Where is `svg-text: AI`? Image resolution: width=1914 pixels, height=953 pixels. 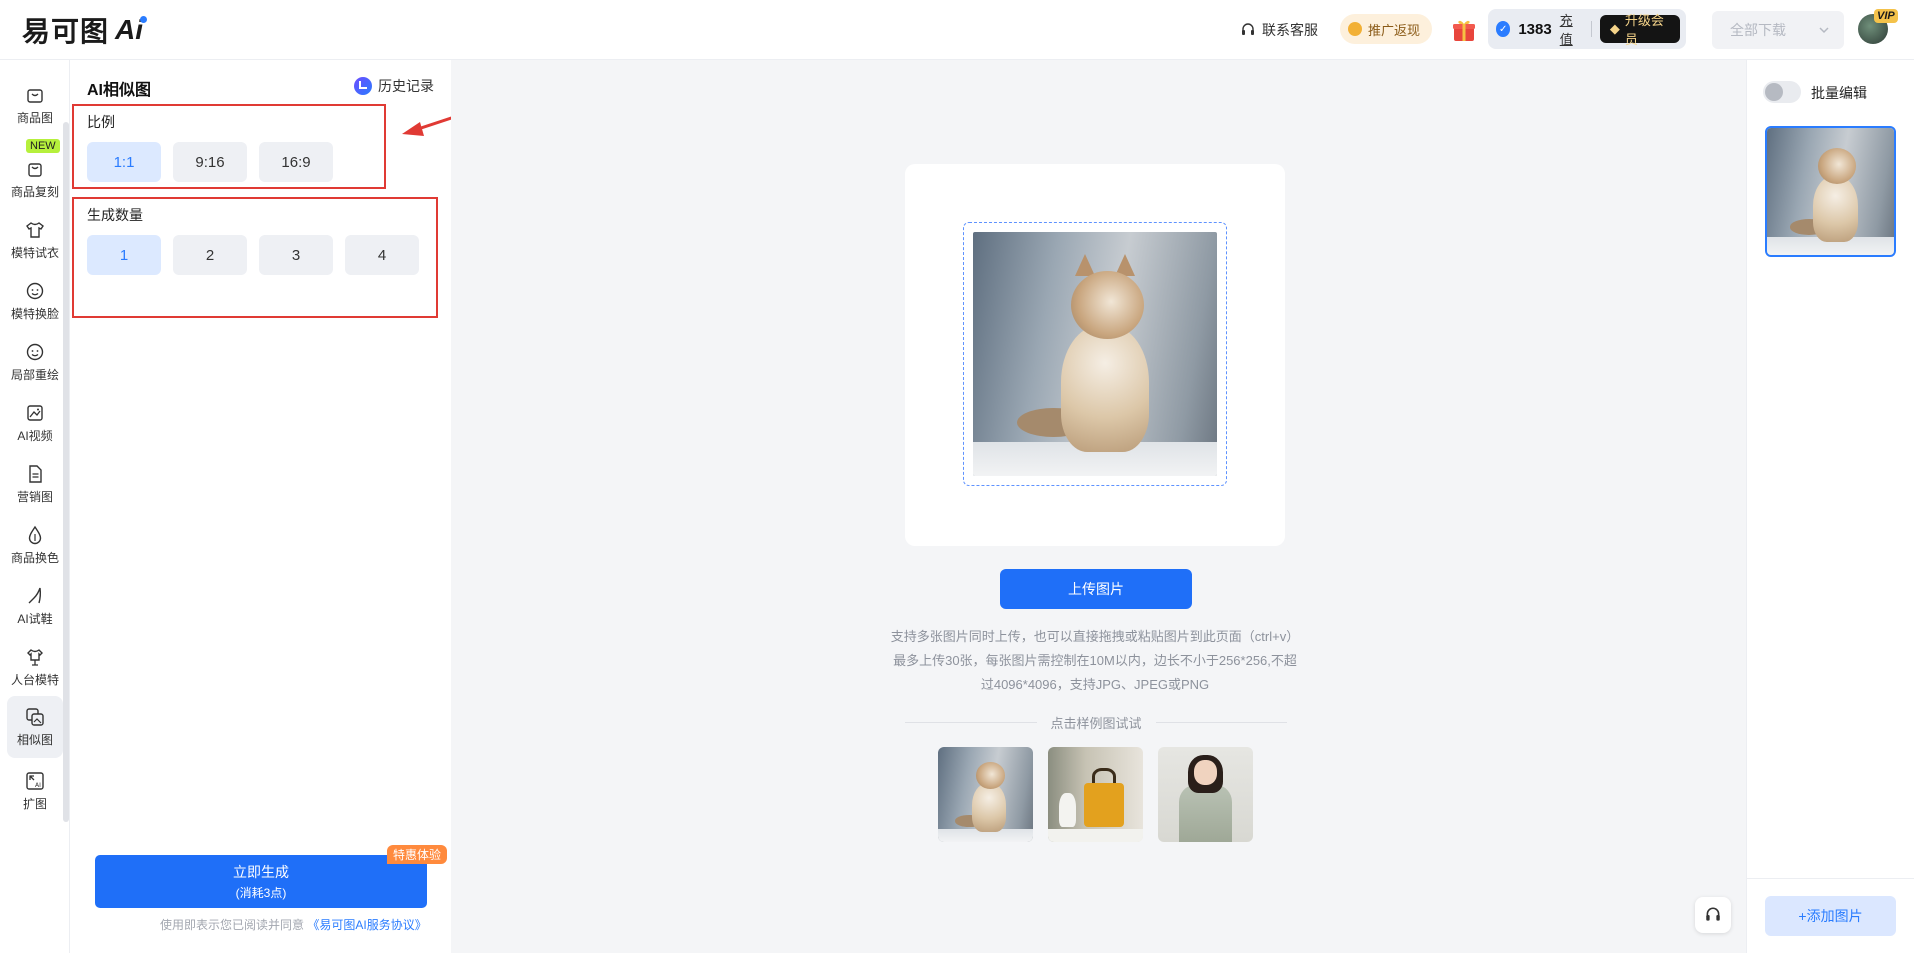 svg-text: AI is located at coordinates (38, 785).